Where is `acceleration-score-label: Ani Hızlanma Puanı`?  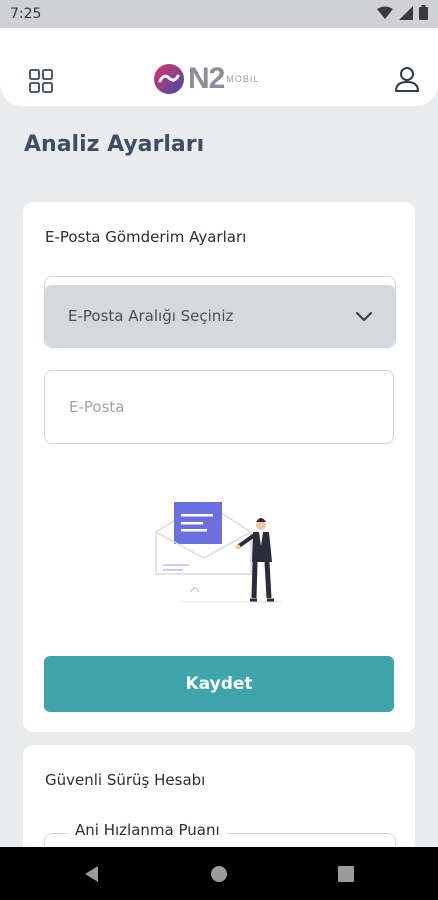 acceleration-score-label: Ani Hızlanma Puanı is located at coordinates (147, 830).